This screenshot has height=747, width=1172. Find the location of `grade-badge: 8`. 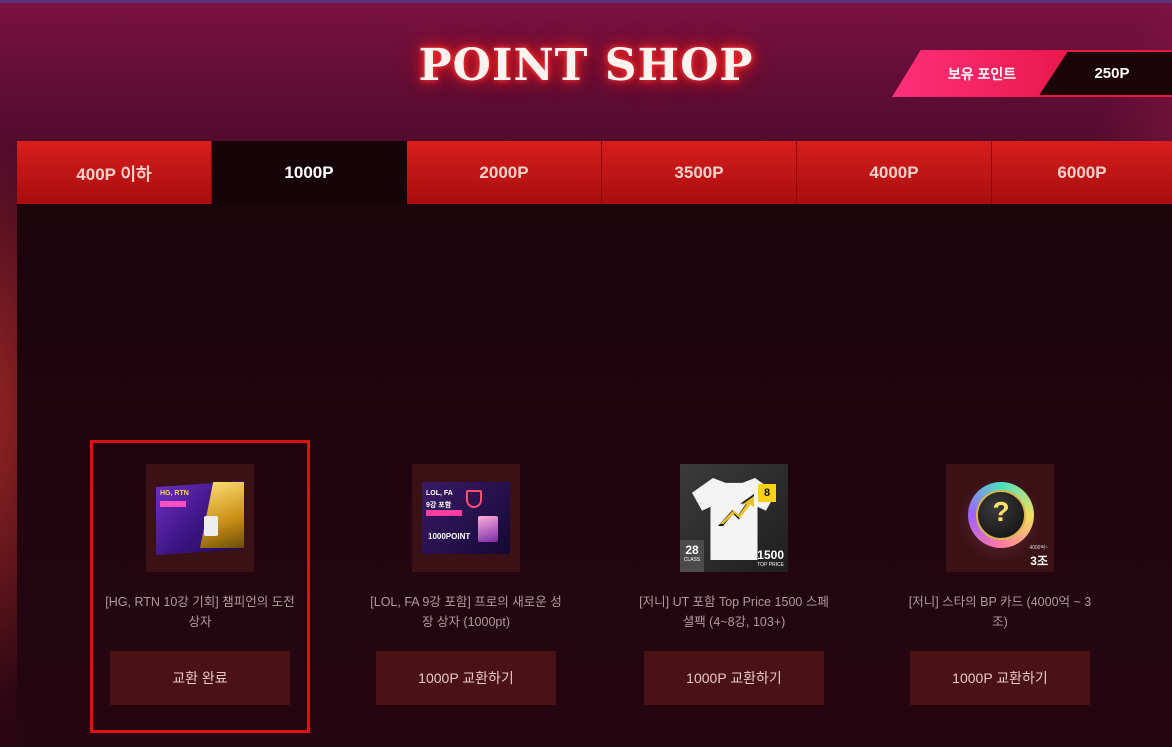

grade-badge: 8 is located at coordinates (767, 493).